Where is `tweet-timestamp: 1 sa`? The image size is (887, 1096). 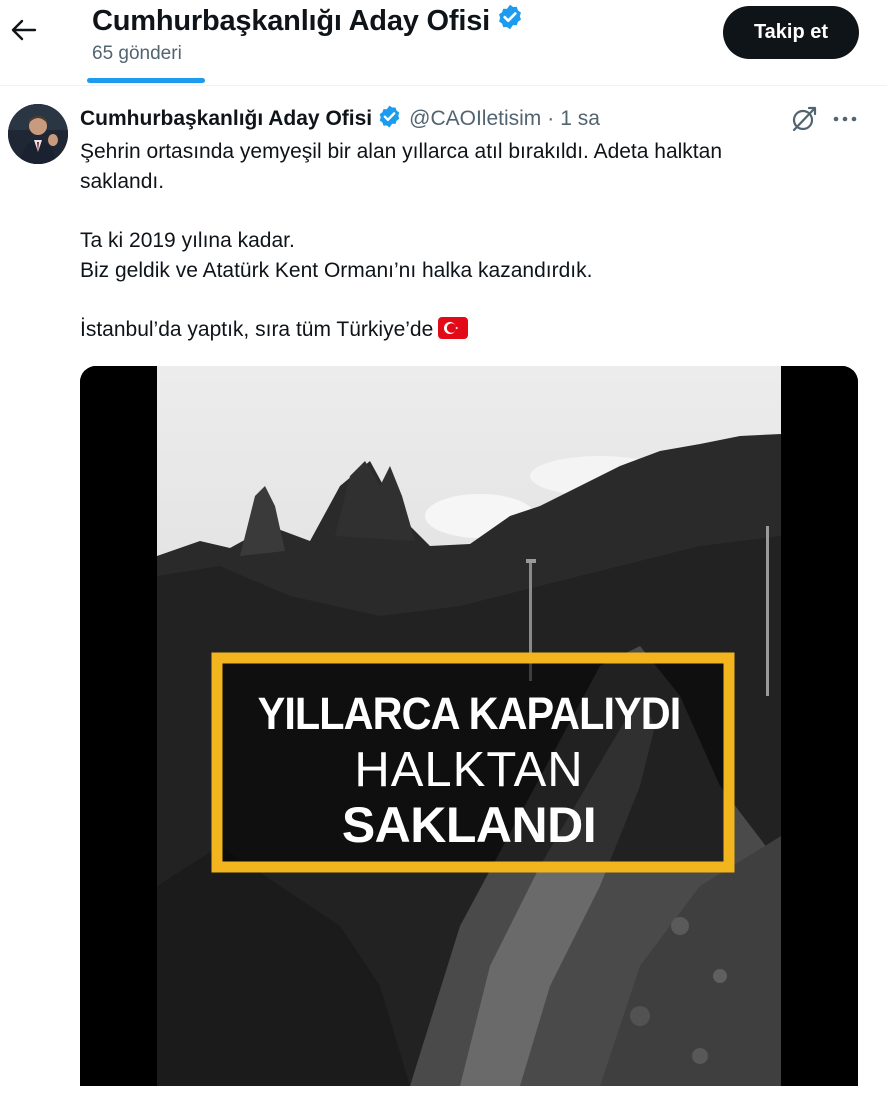
tweet-timestamp: 1 sa is located at coordinates (580, 119).